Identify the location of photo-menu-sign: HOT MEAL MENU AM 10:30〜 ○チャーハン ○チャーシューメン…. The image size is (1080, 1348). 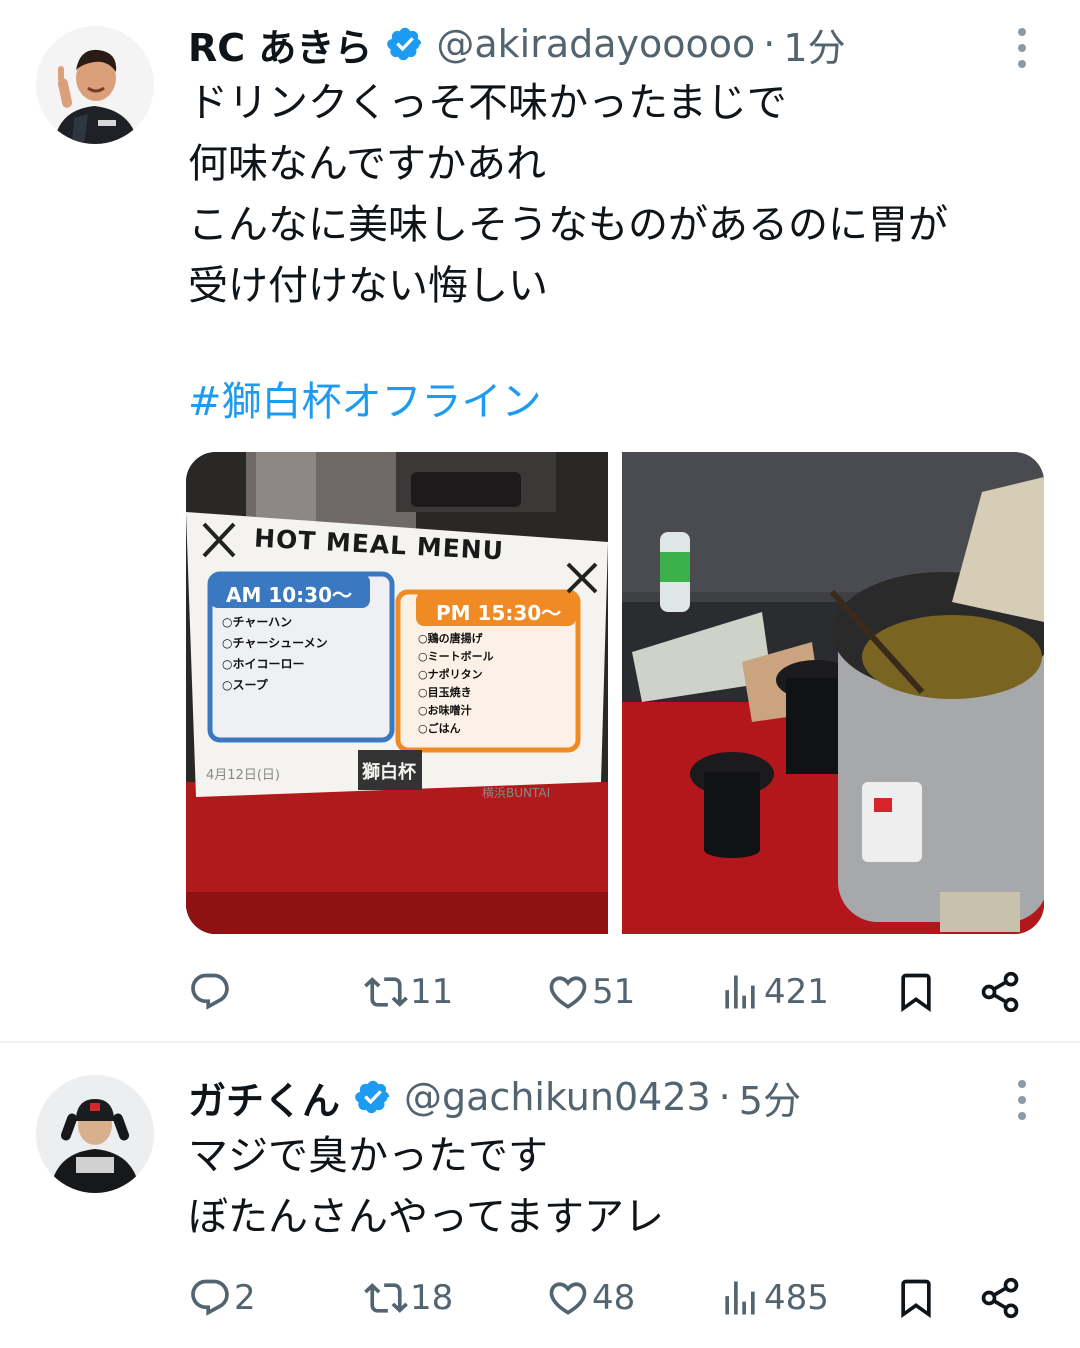
(397, 693).